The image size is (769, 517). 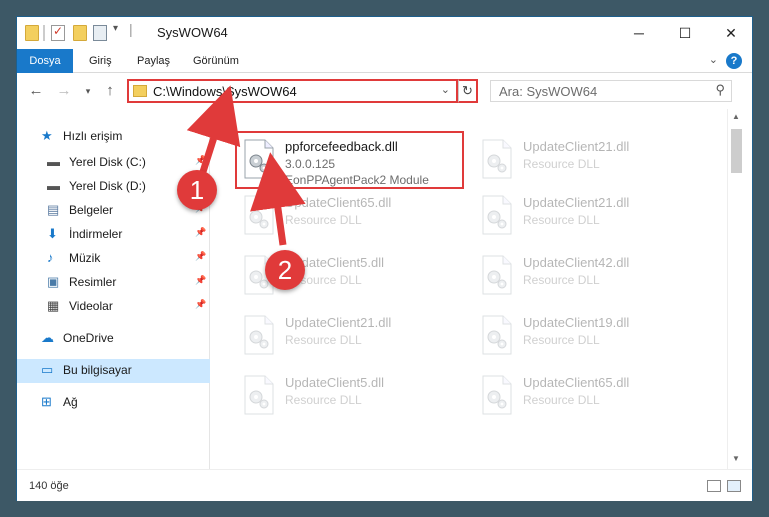 What do you see at coordinates (70, 402) in the screenshot?
I see `sidebar-item-label: Ağ` at bounding box center [70, 402].